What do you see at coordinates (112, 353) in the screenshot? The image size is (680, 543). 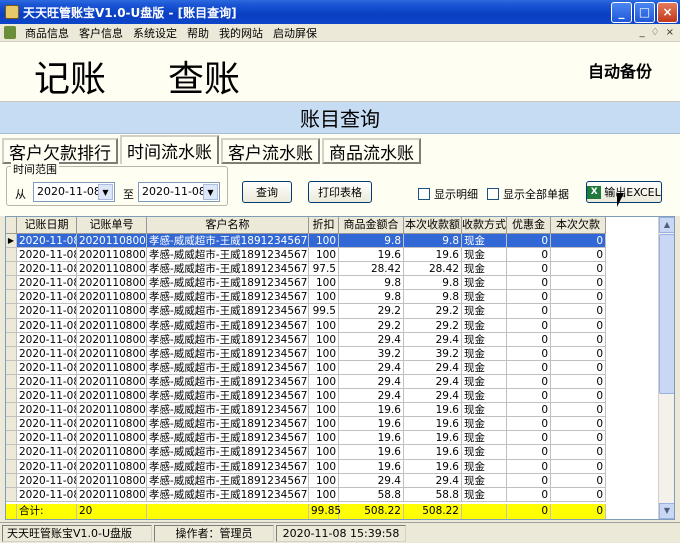 I see `cell-number: 202011080009` at bounding box center [112, 353].